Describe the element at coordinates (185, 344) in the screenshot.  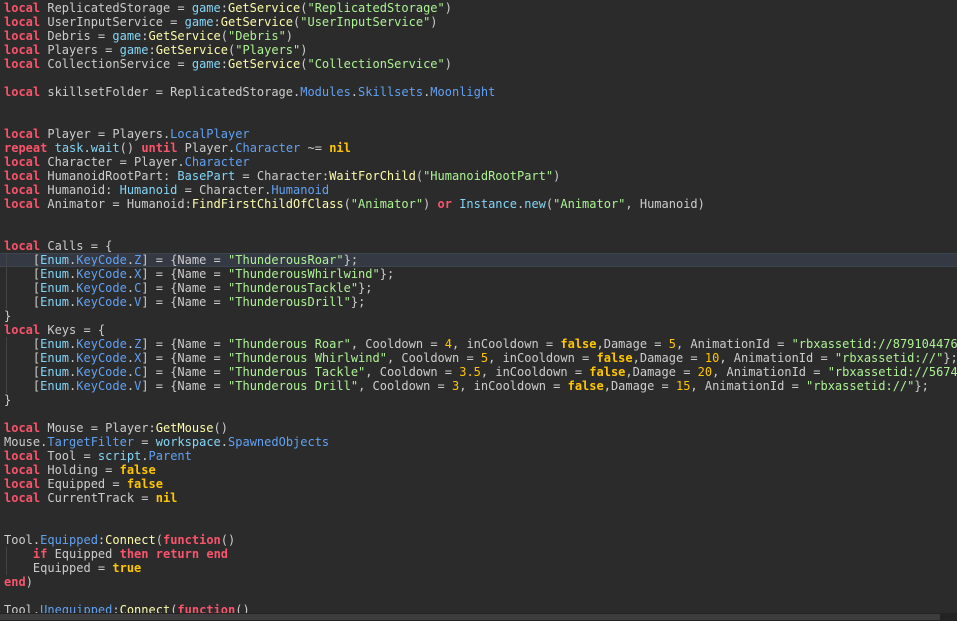
I see `code-token: ] = {Name =` at that location.